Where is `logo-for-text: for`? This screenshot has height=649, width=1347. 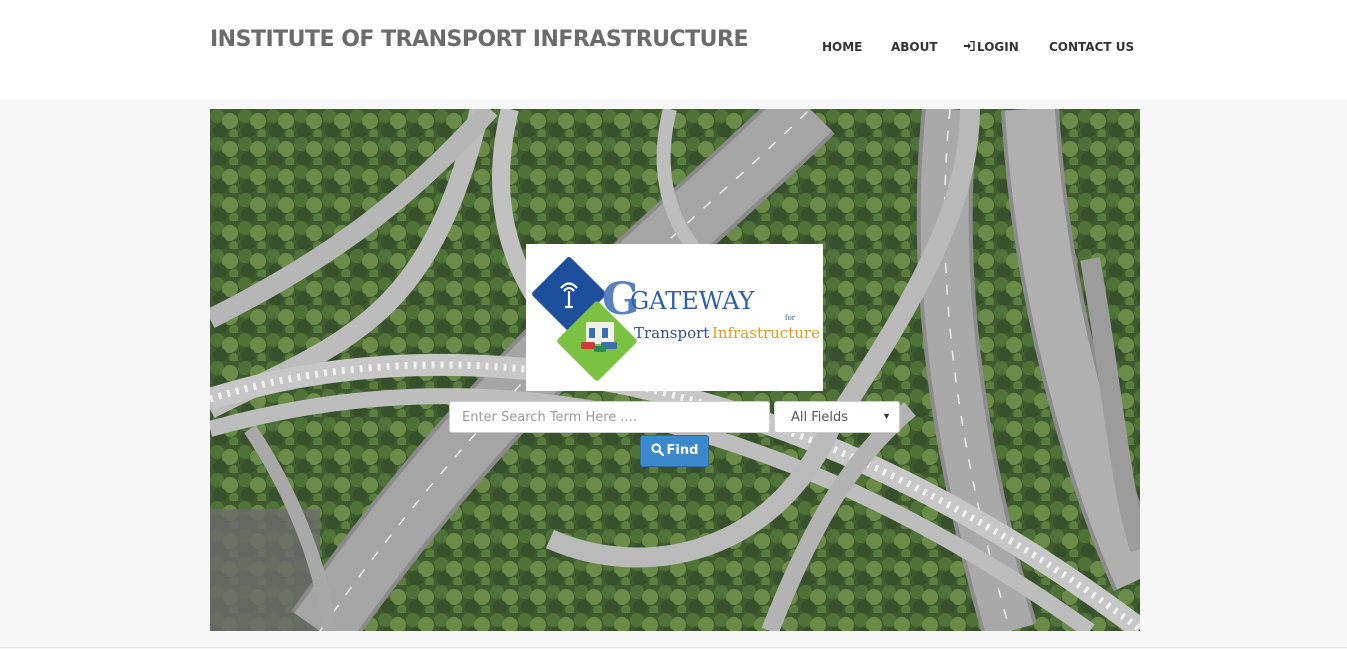 logo-for-text: for is located at coordinates (790, 318).